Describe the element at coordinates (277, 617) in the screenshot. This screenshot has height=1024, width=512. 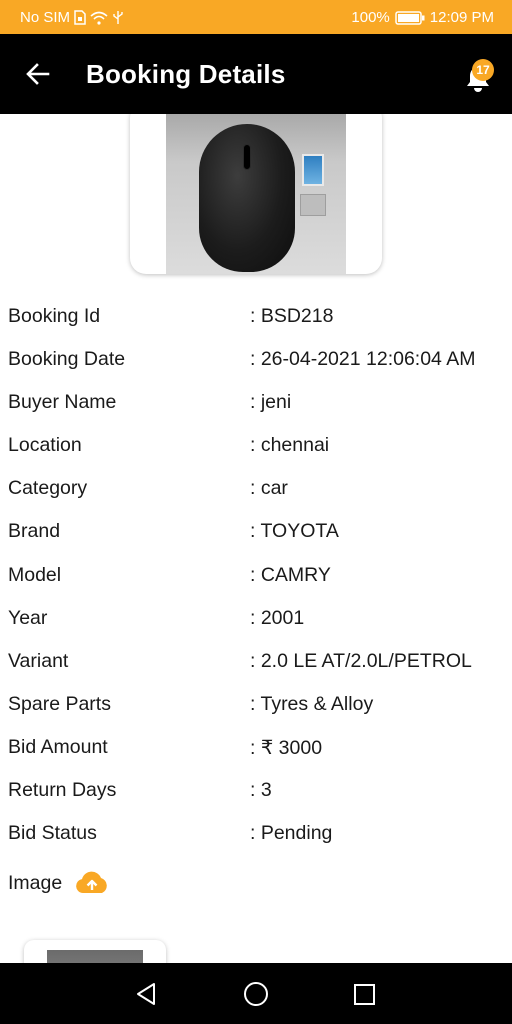
I see `detail-value: : 2001` at that location.